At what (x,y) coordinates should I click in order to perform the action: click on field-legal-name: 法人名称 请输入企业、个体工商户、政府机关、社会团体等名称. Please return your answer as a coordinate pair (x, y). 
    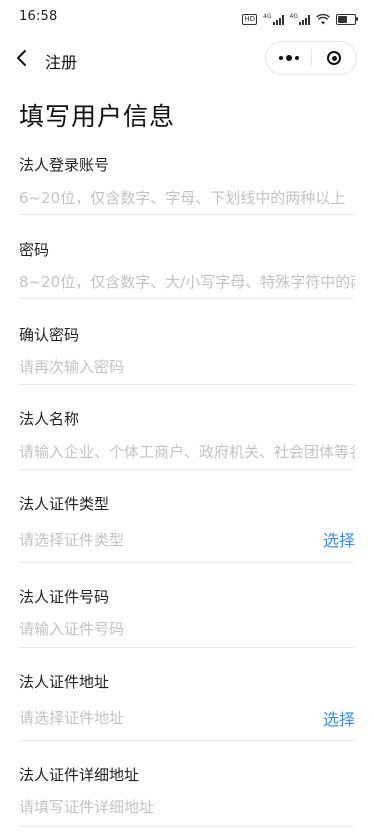
    Looking at the image, I should click on (187, 439).